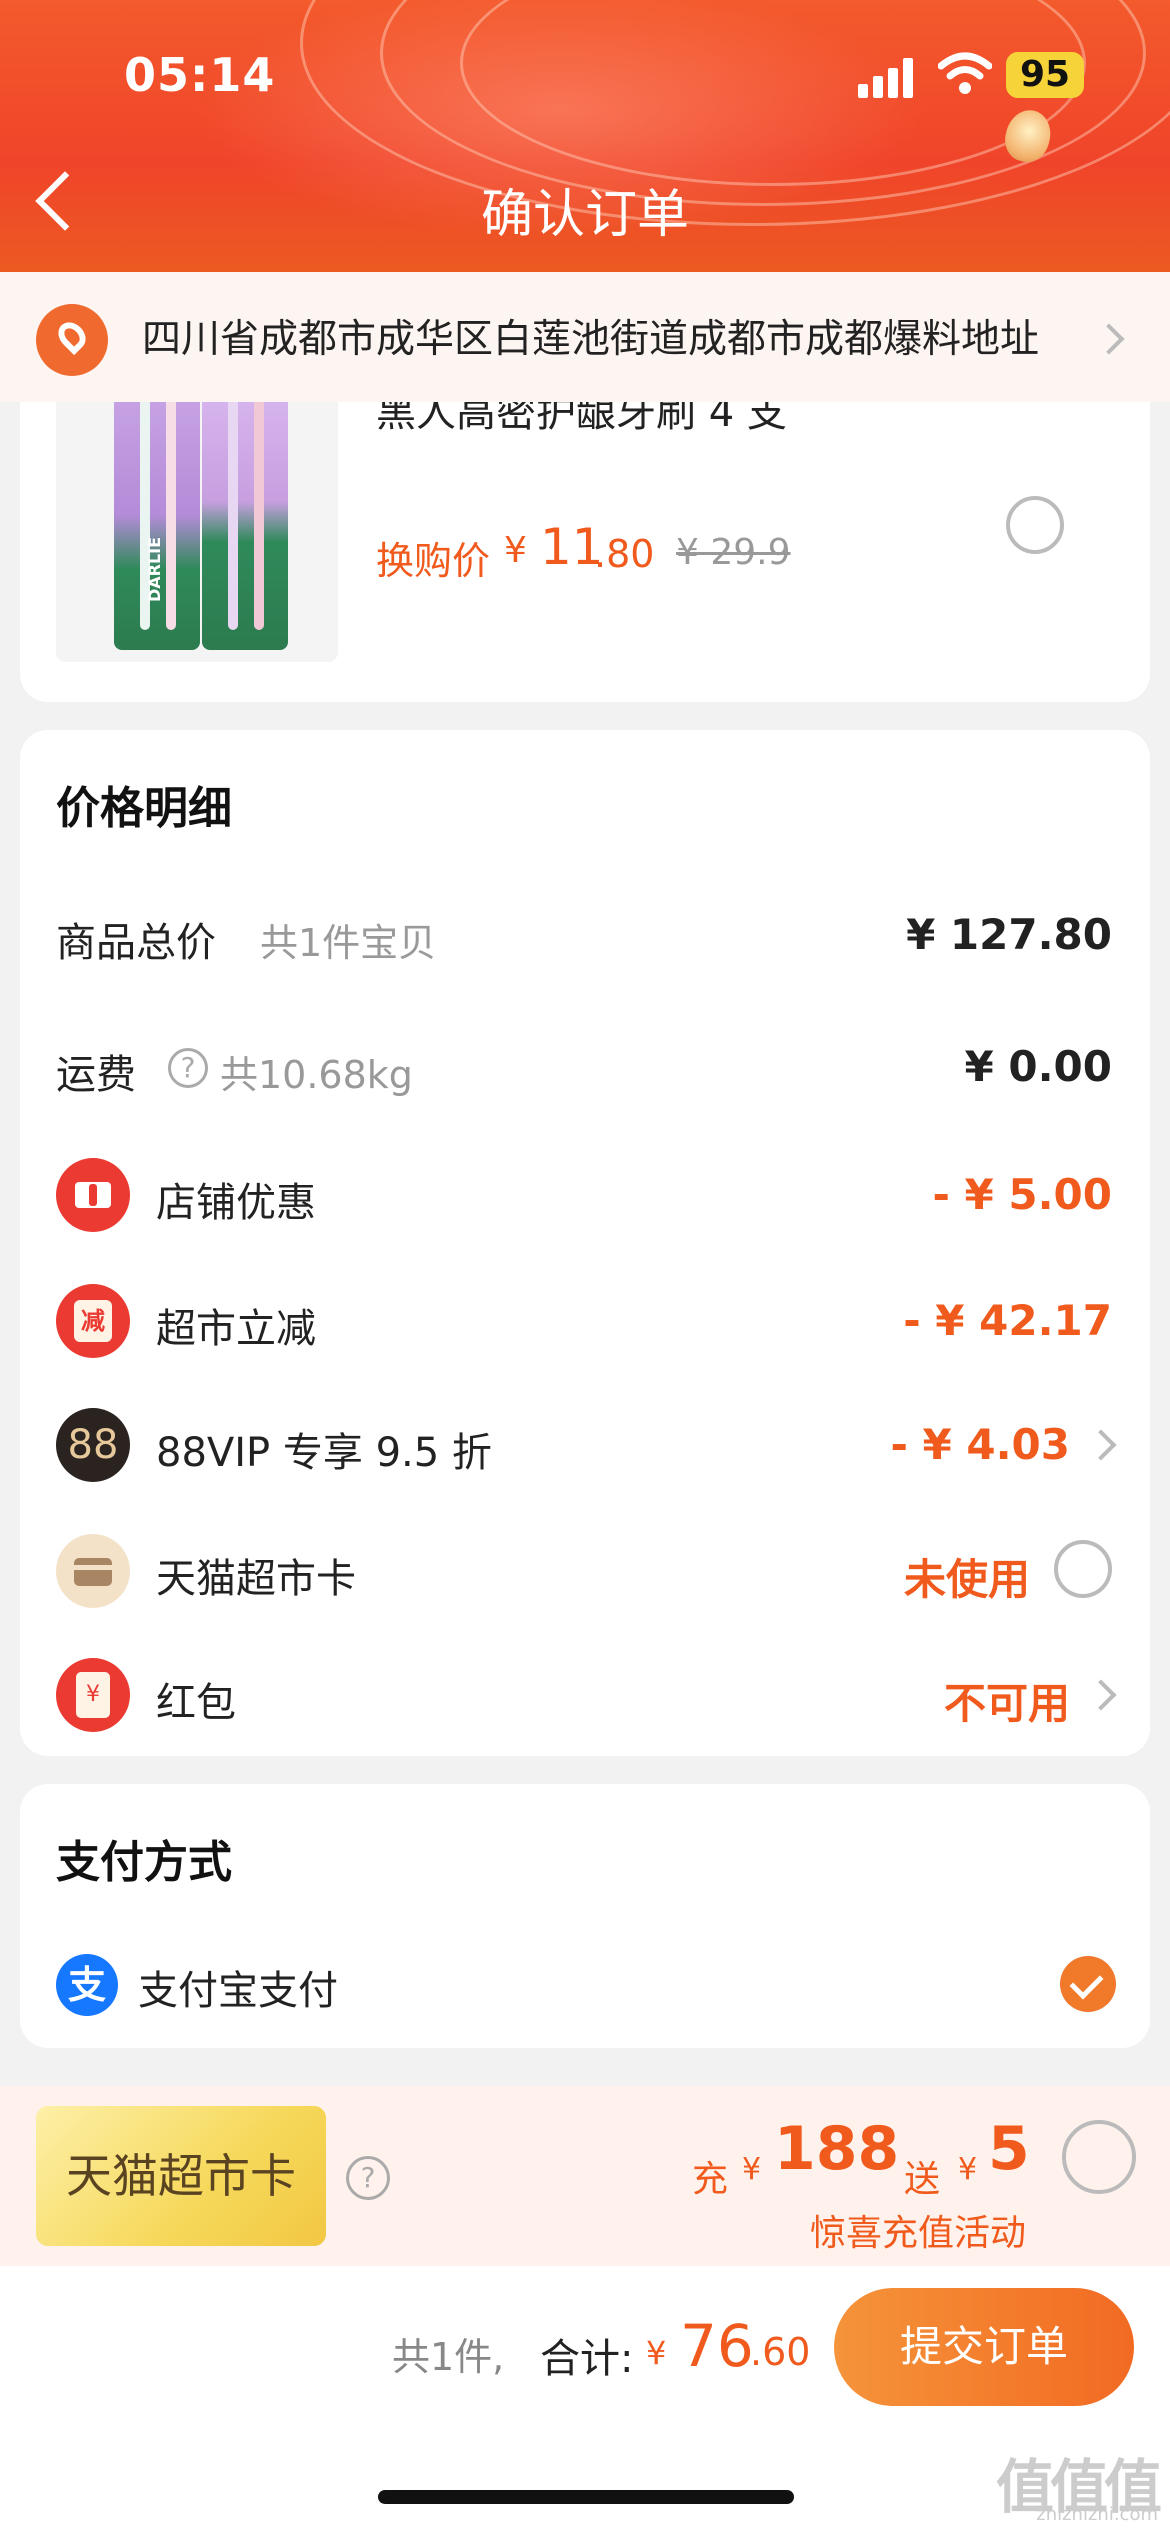  Describe the element at coordinates (752, 2169) in the screenshot. I see `charge-currency: ¥` at that location.